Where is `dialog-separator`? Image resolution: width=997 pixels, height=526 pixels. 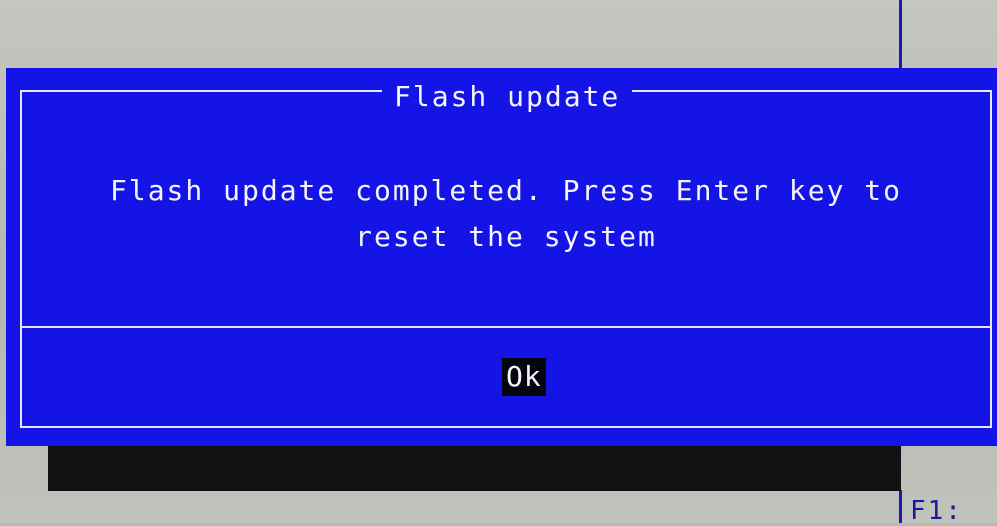
dialog-separator is located at coordinates (506, 327).